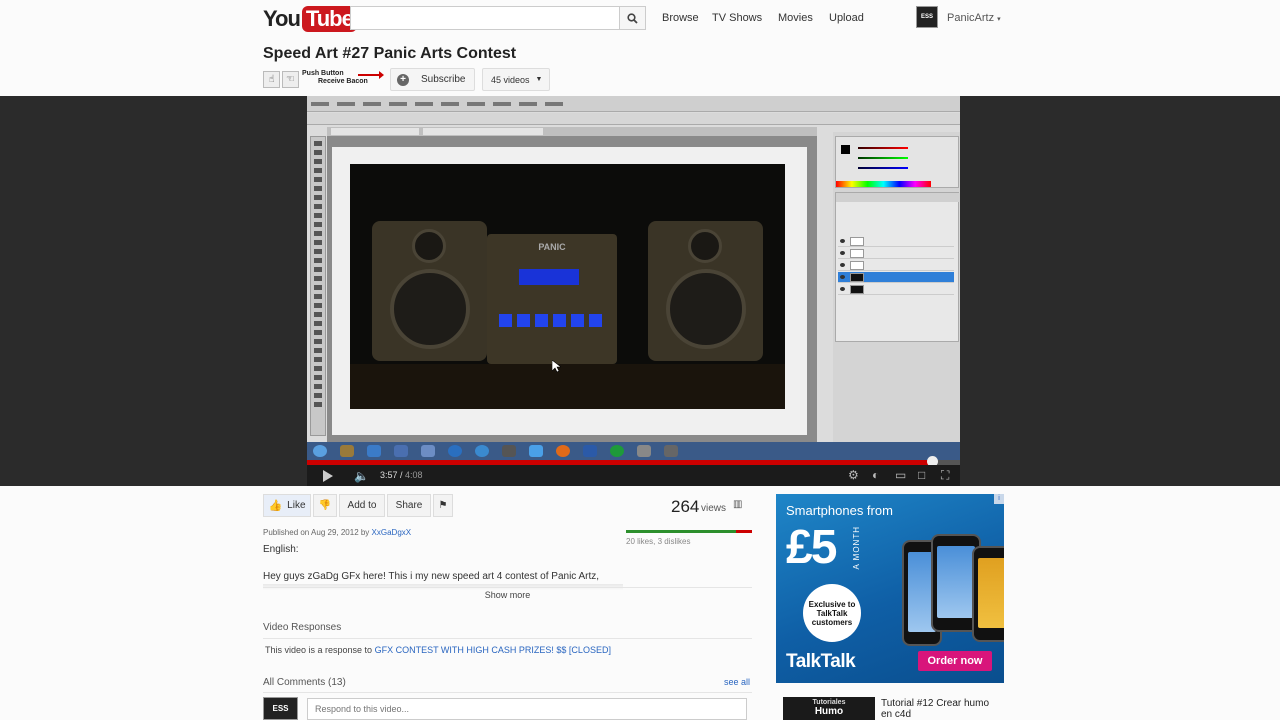 Image resolution: width=1280 pixels, height=720 pixels. Describe the element at coordinates (900, 475) in the screenshot. I see `small-player-icon: ▭` at that location.